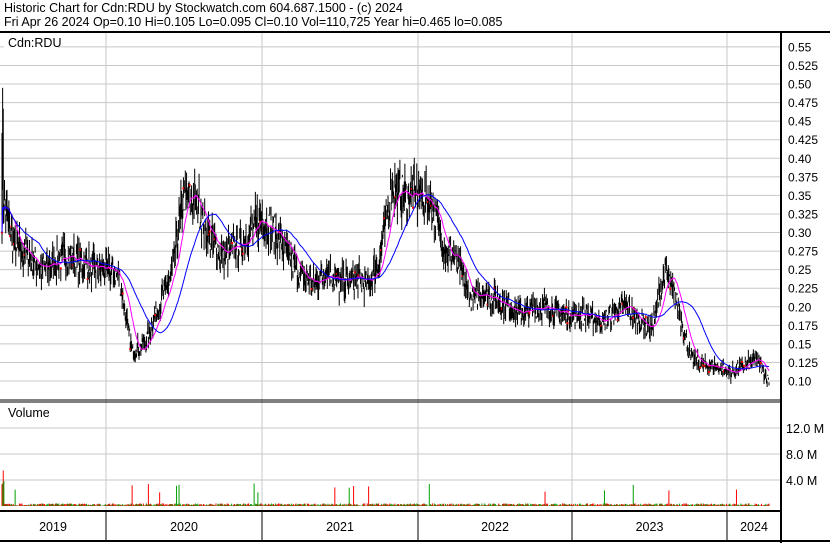 This screenshot has width=830, height=543. What do you see at coordinates (35, 43) in the screenshot?
I see `ticker-label: Cdn:RDU` at bounding box center [35, 43].